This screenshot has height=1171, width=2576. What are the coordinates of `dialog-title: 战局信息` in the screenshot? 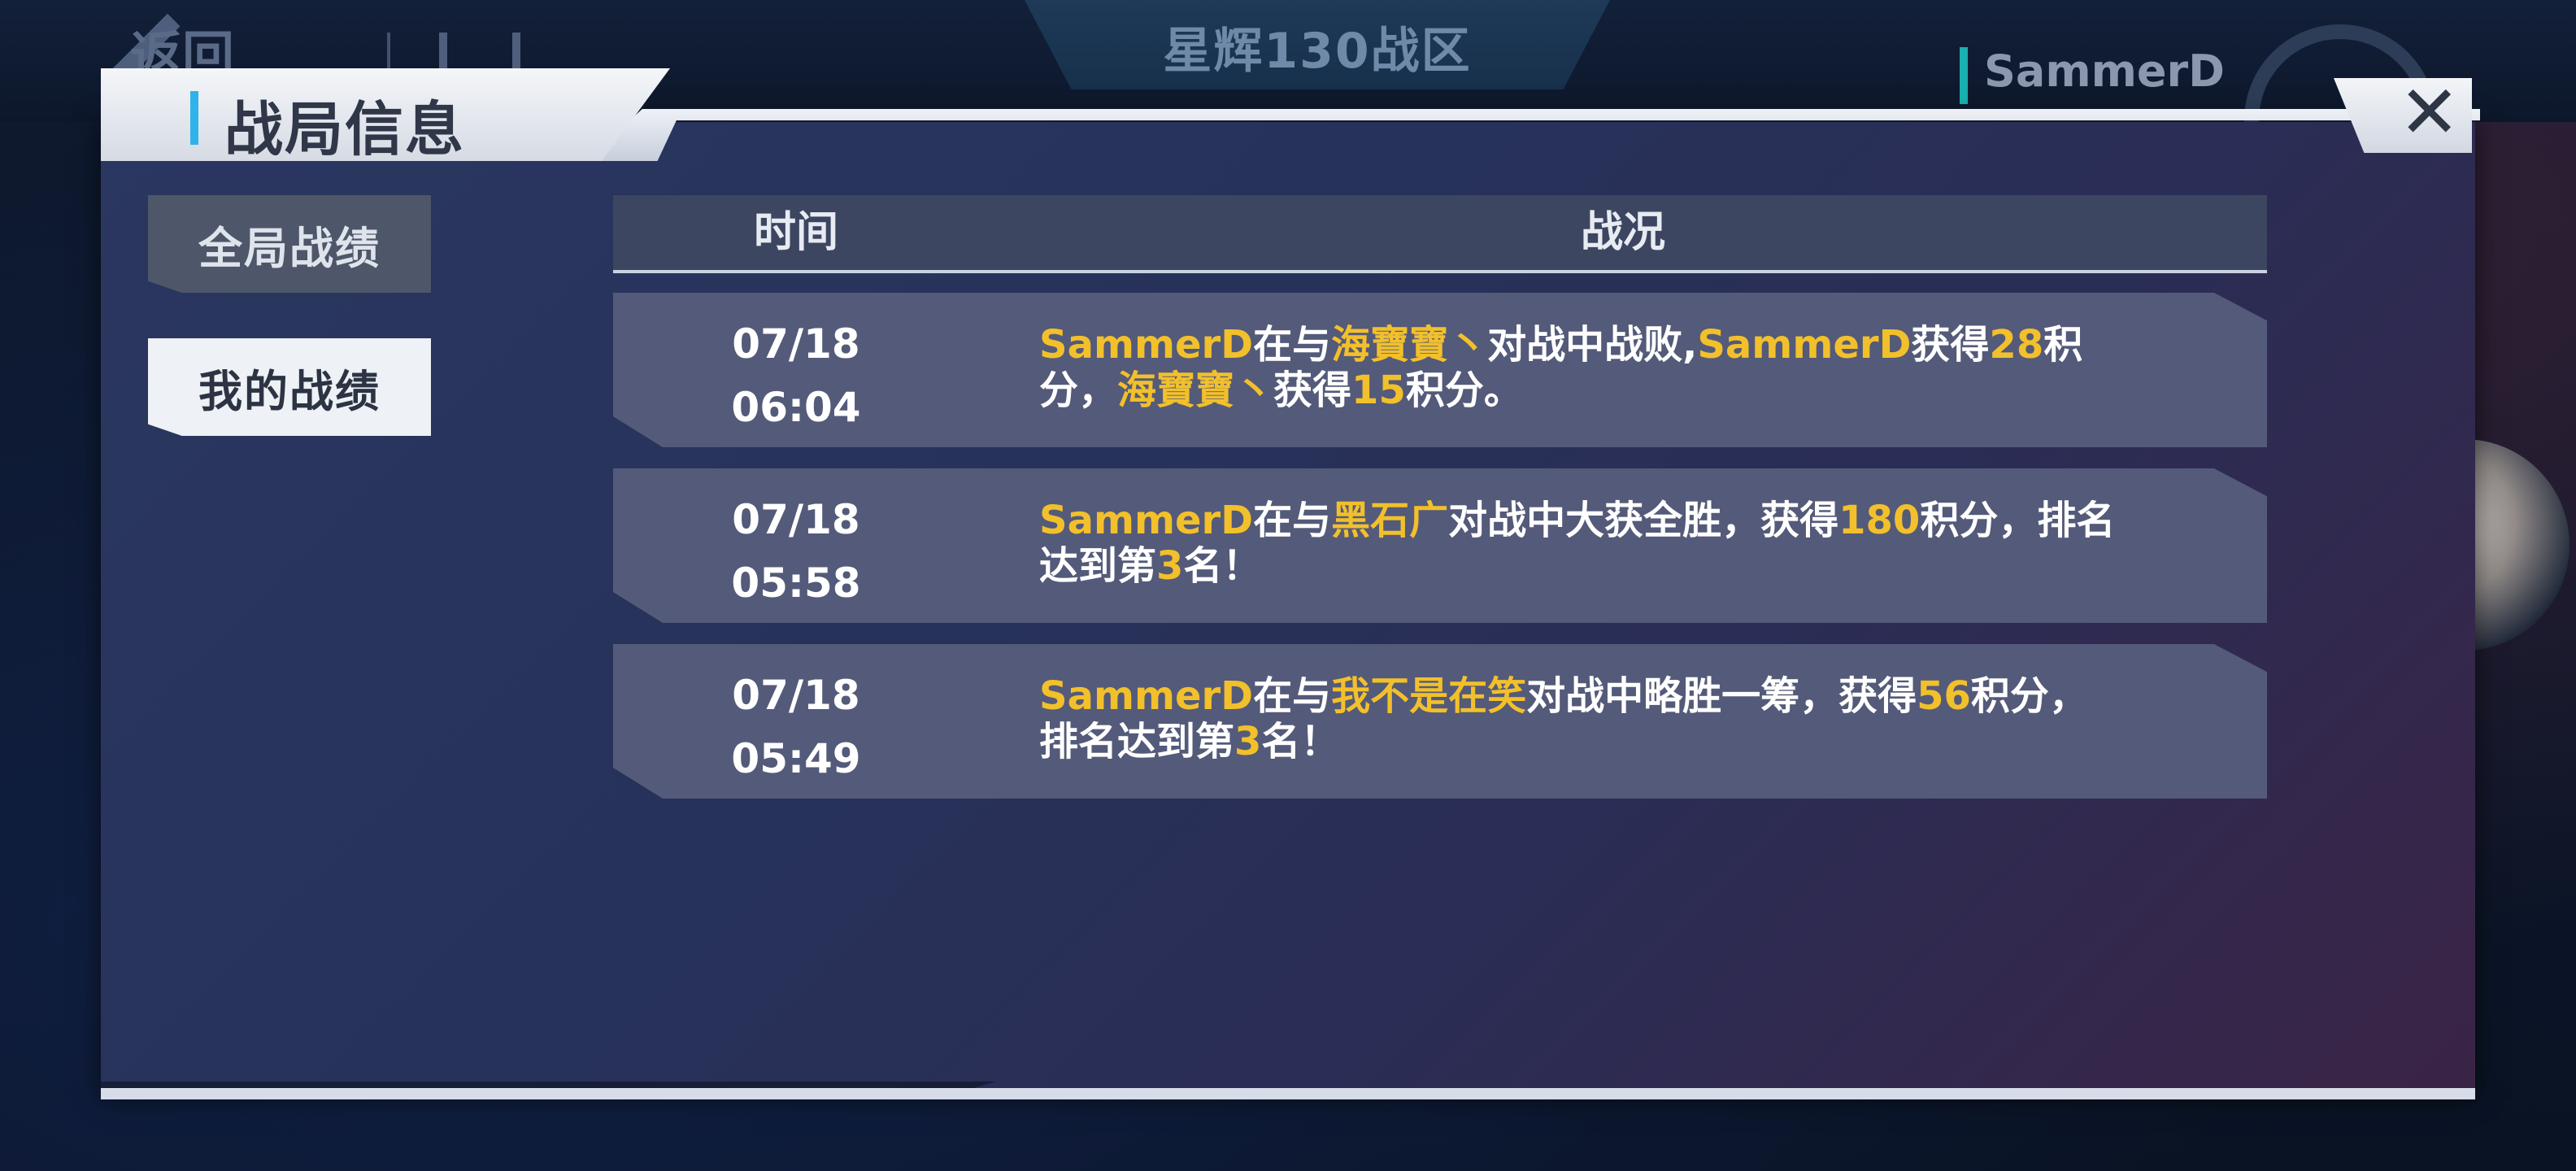 It's located at (345, 129).